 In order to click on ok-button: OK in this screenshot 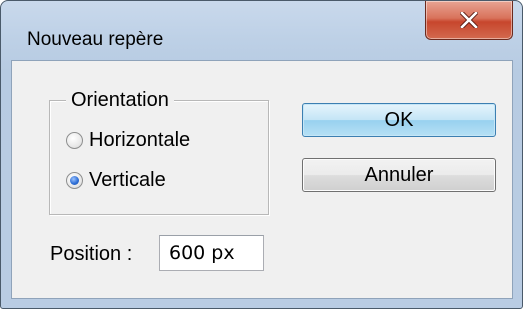, I will do `click(399, 120)`.